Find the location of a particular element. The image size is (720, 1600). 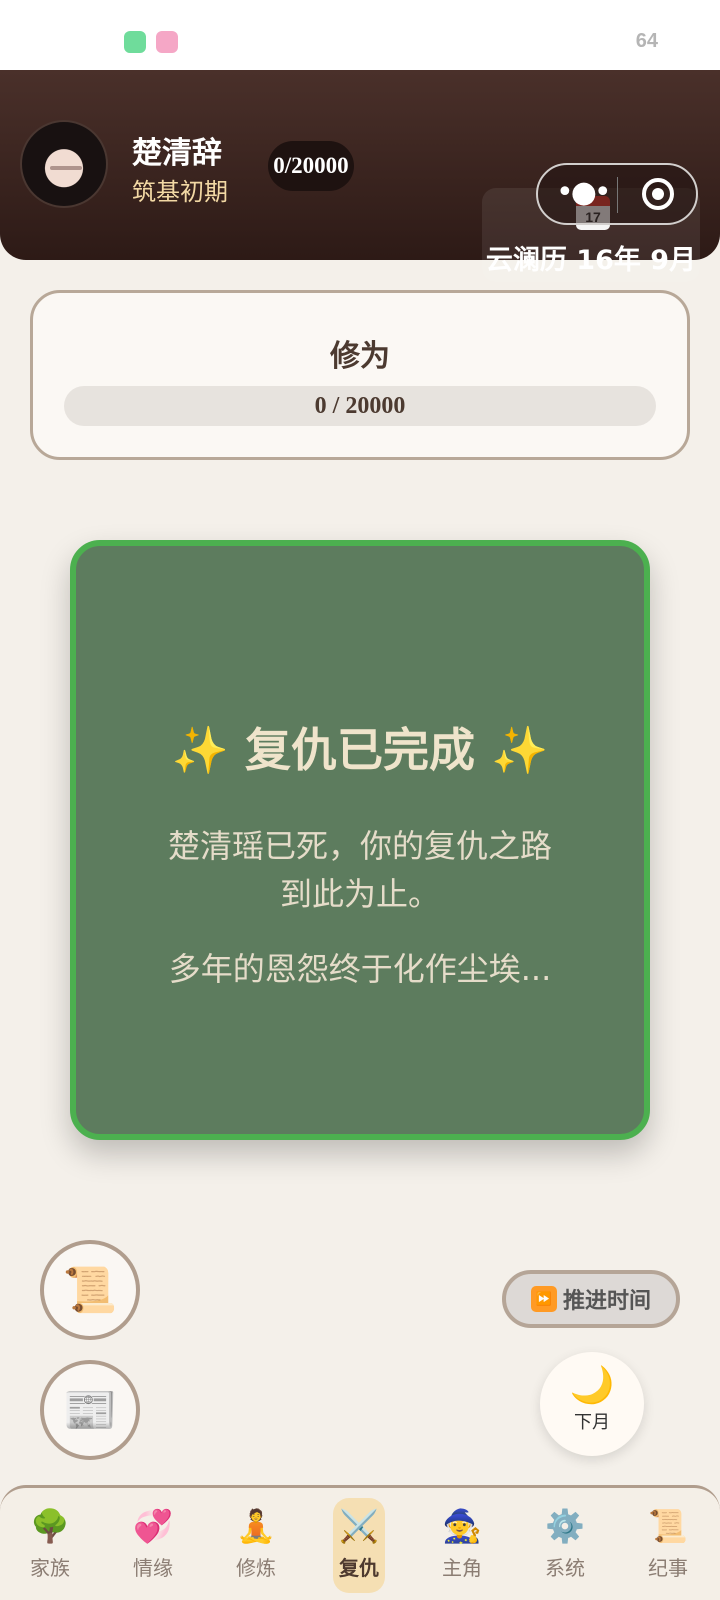

nav-label: 主角 is located at coordinates (462, 1568).